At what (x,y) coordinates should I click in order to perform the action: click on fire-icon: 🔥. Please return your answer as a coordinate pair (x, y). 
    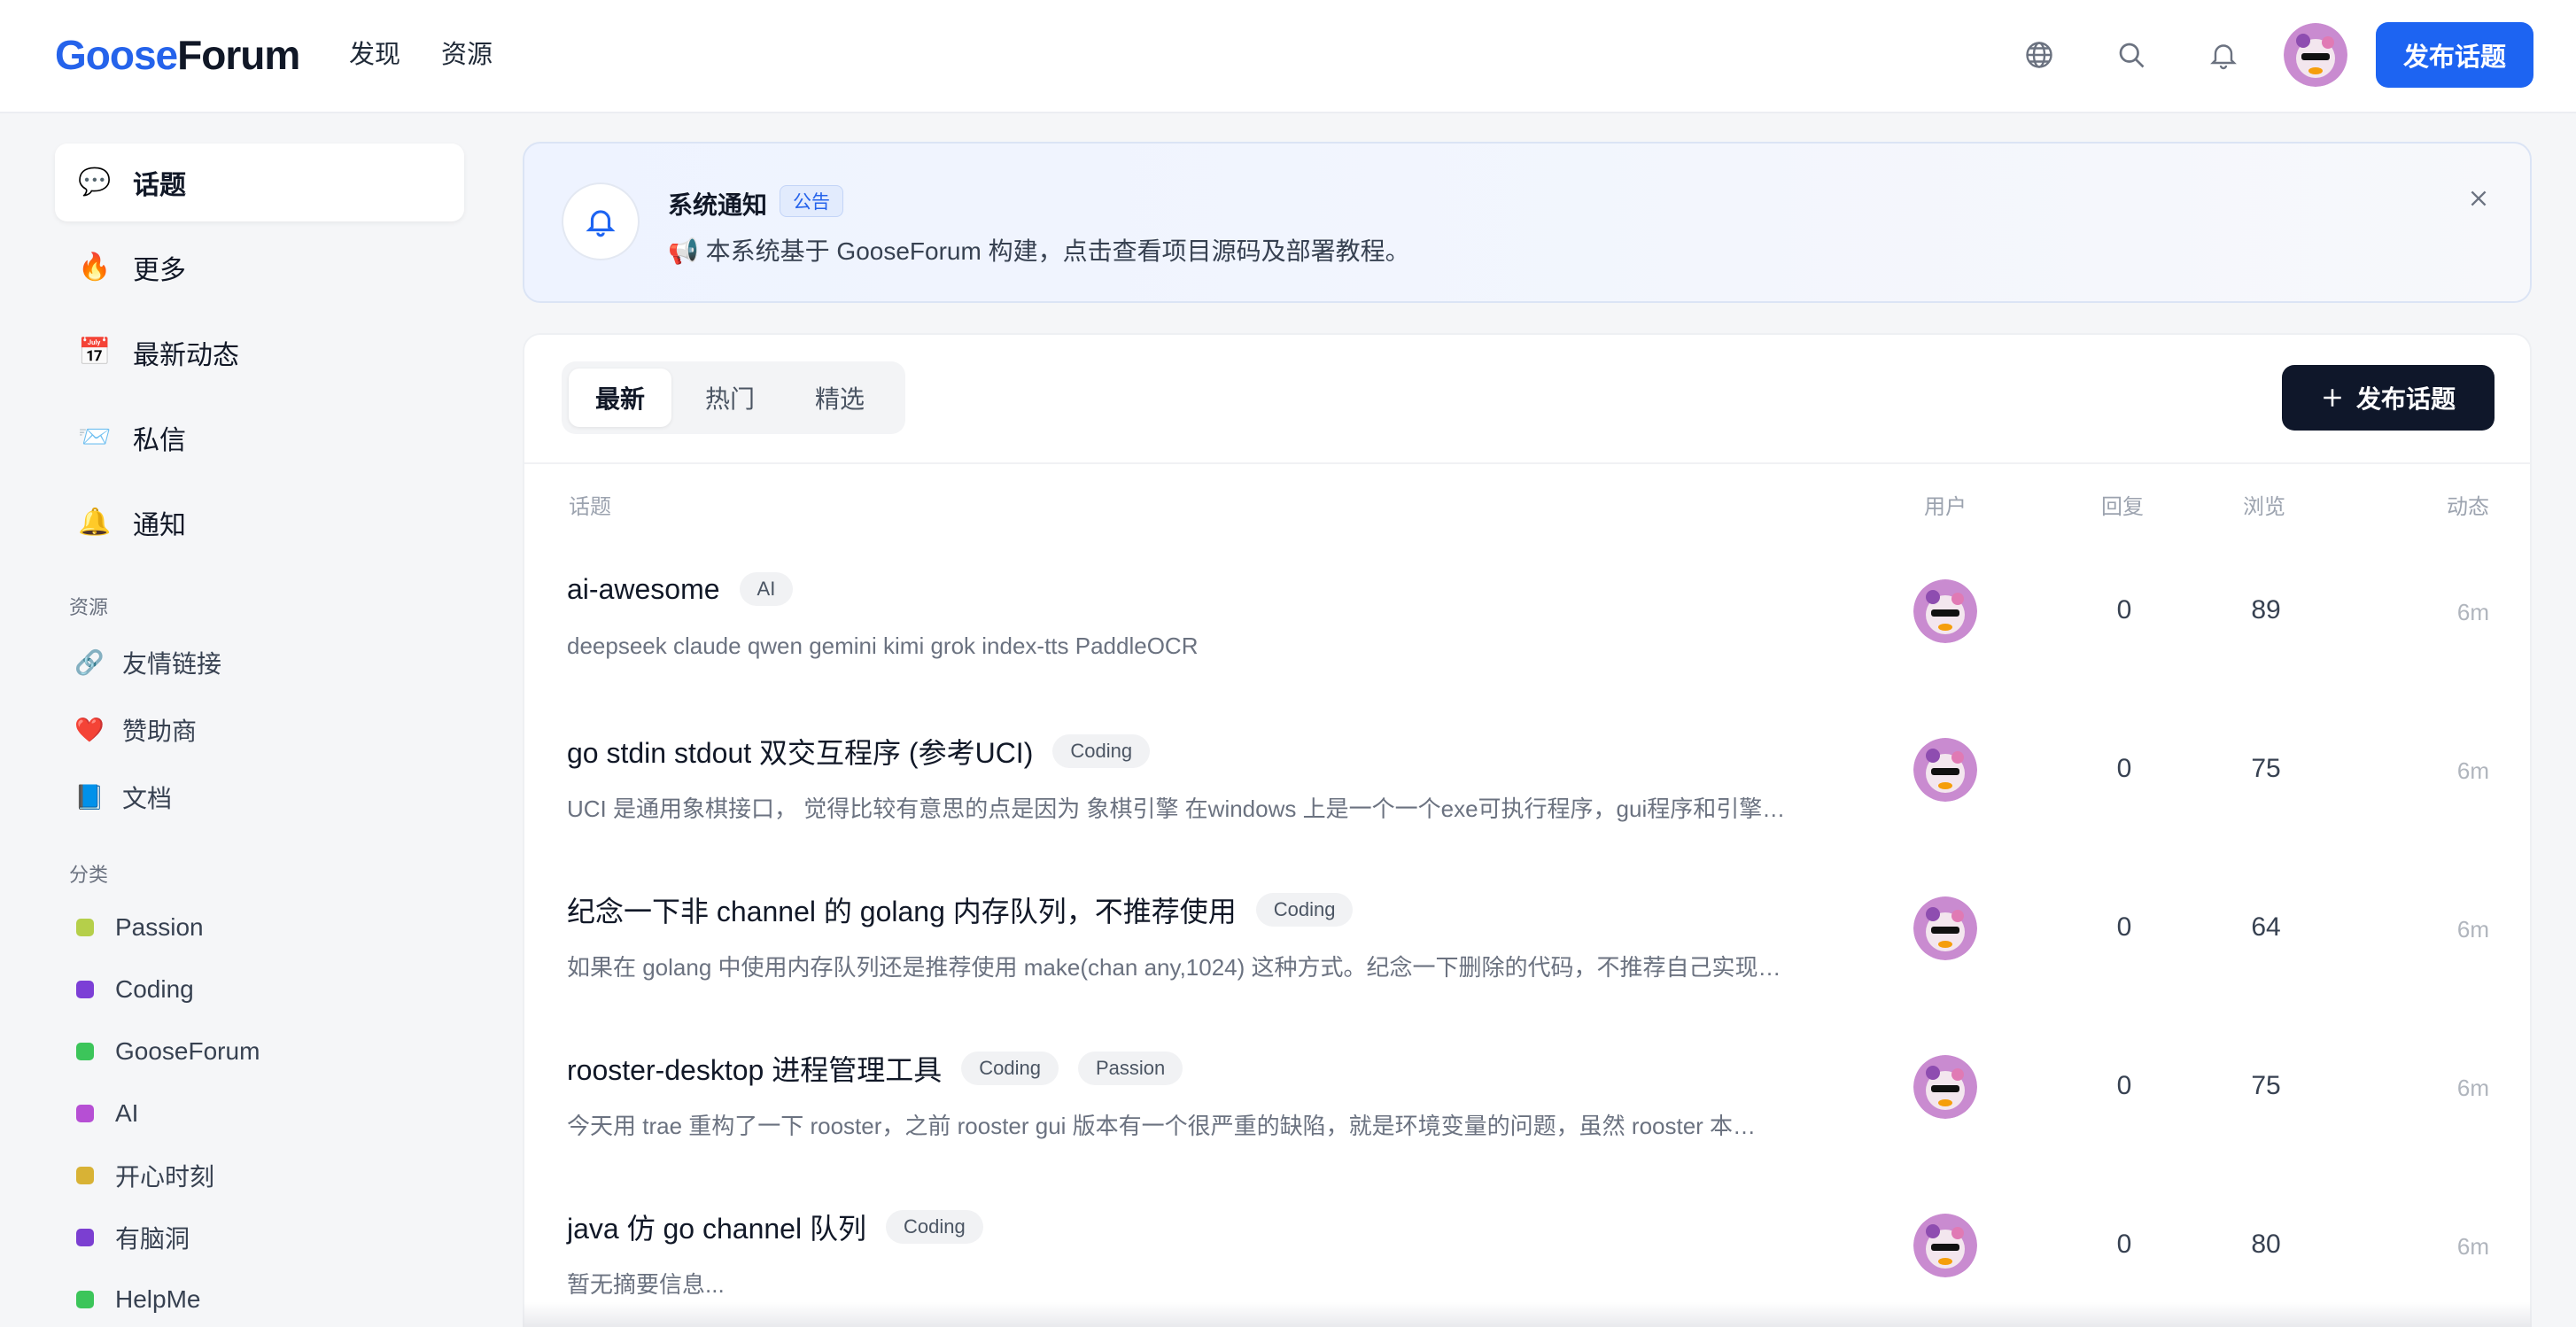
    Looking at the image, I should click on (95, 267).